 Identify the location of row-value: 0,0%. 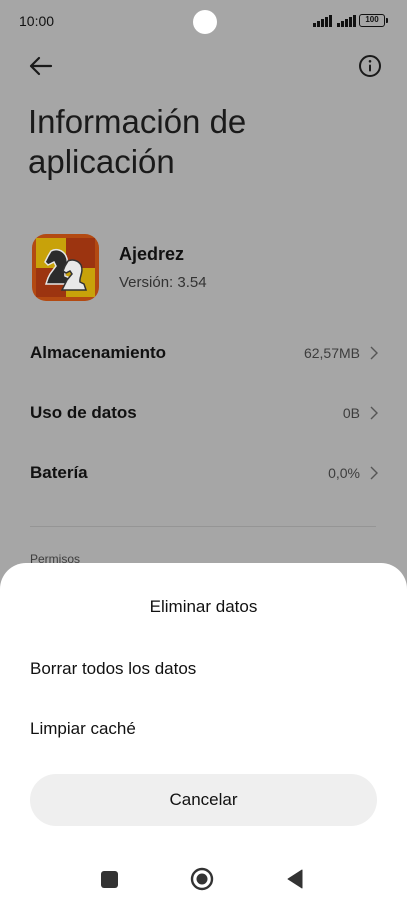
(344, 473).